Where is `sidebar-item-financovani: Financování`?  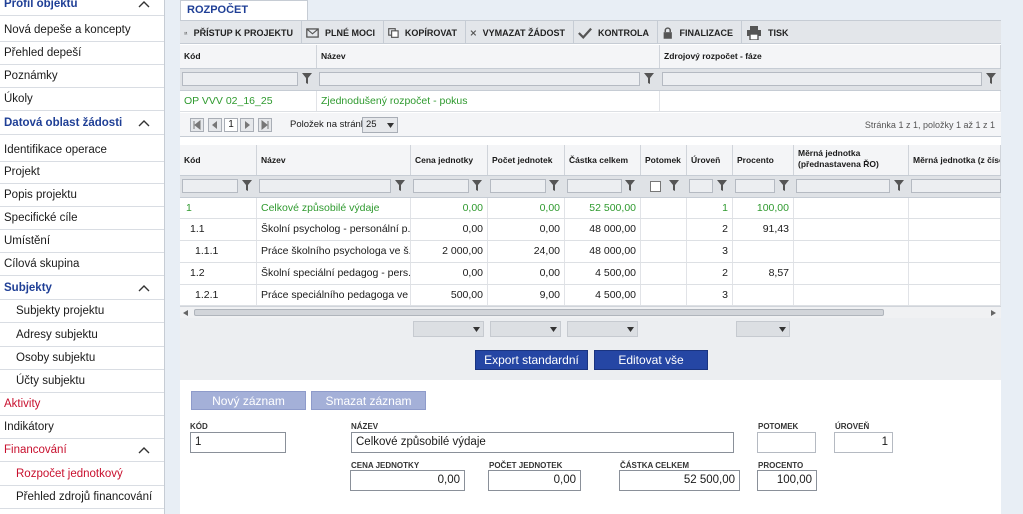
sidebar-item-financovani: Financování is located at coordinates (82, 450).